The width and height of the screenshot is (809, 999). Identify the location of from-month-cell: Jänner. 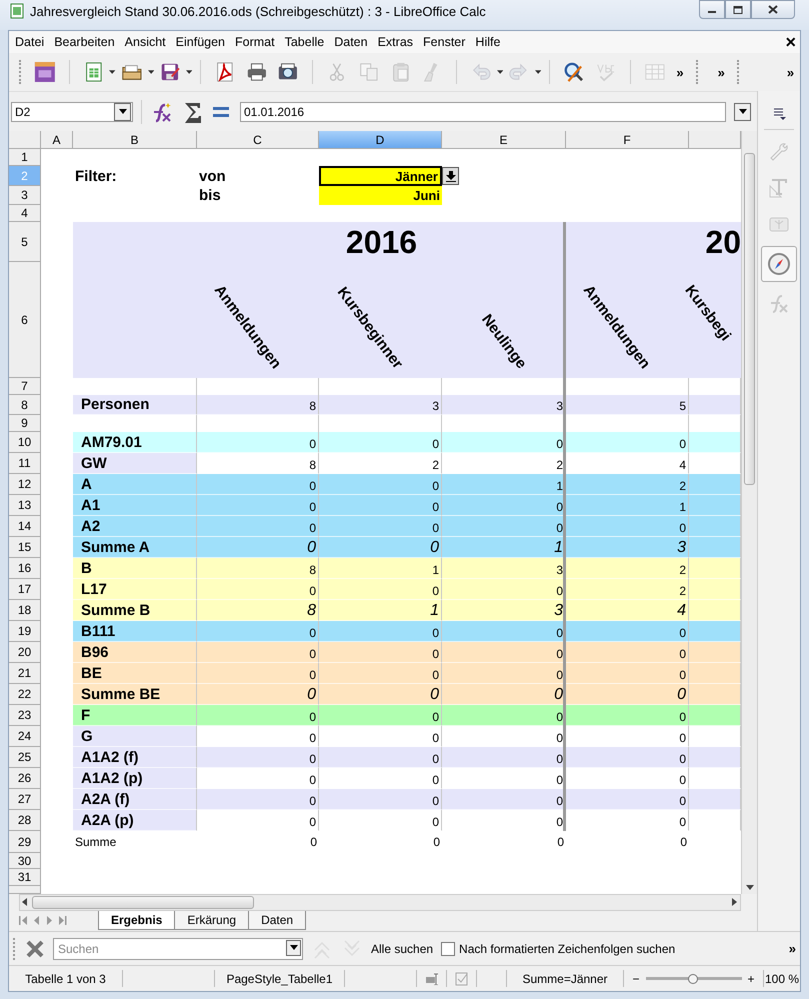
(380, 176).